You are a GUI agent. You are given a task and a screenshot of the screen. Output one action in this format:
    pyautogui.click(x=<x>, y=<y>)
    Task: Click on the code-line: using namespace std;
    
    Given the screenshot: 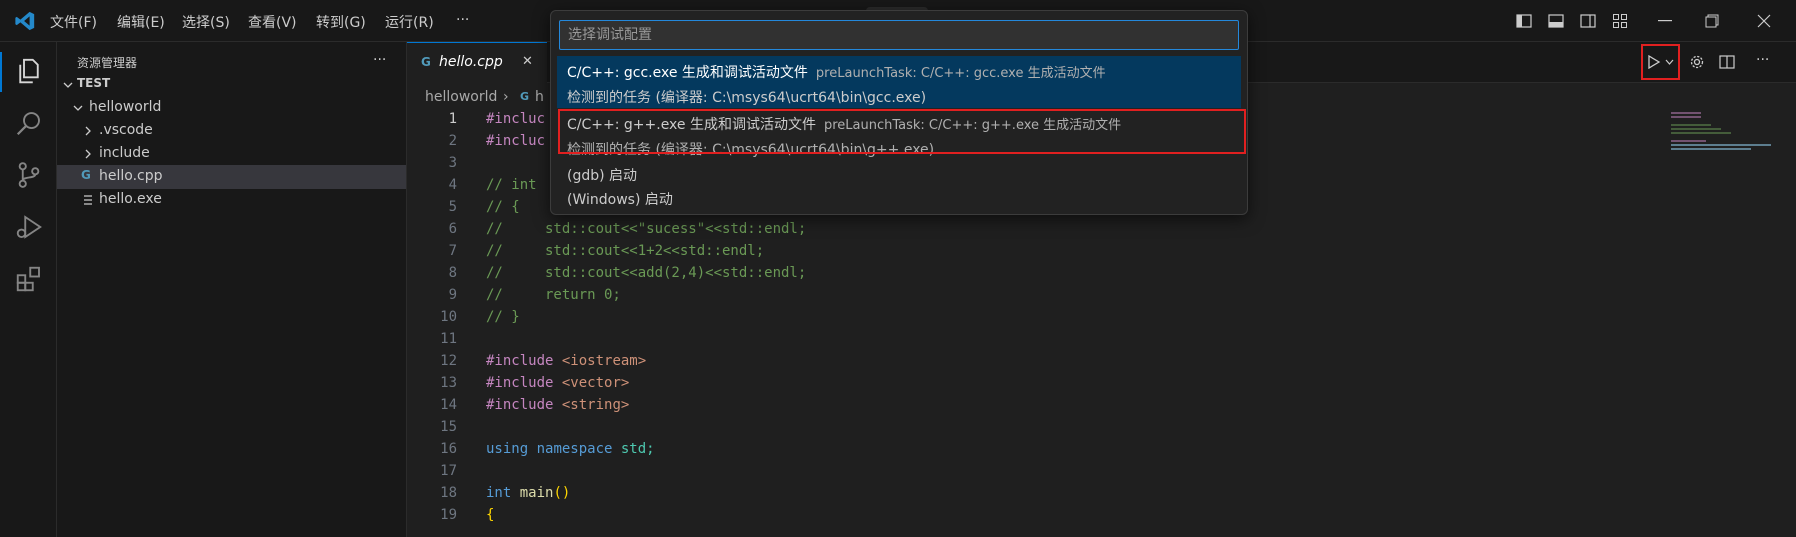 What is the action you would take?
    pyautogui.click(x=570, y=449)
    